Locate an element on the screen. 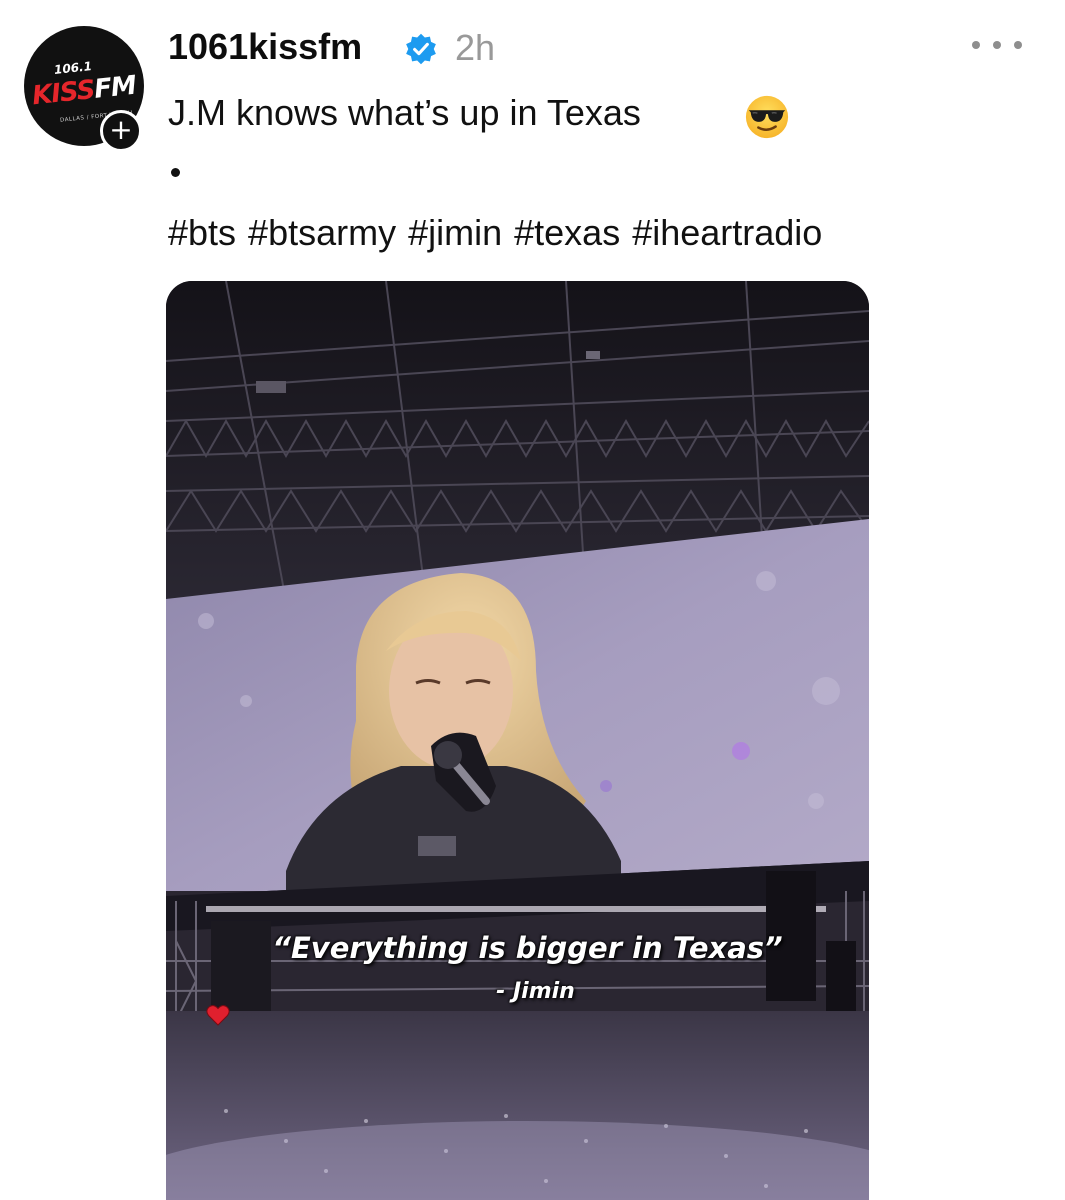 This screenshot has height=1200, width=1065. hashtag-link: #iheartradio is located at coordinates (727, 233).